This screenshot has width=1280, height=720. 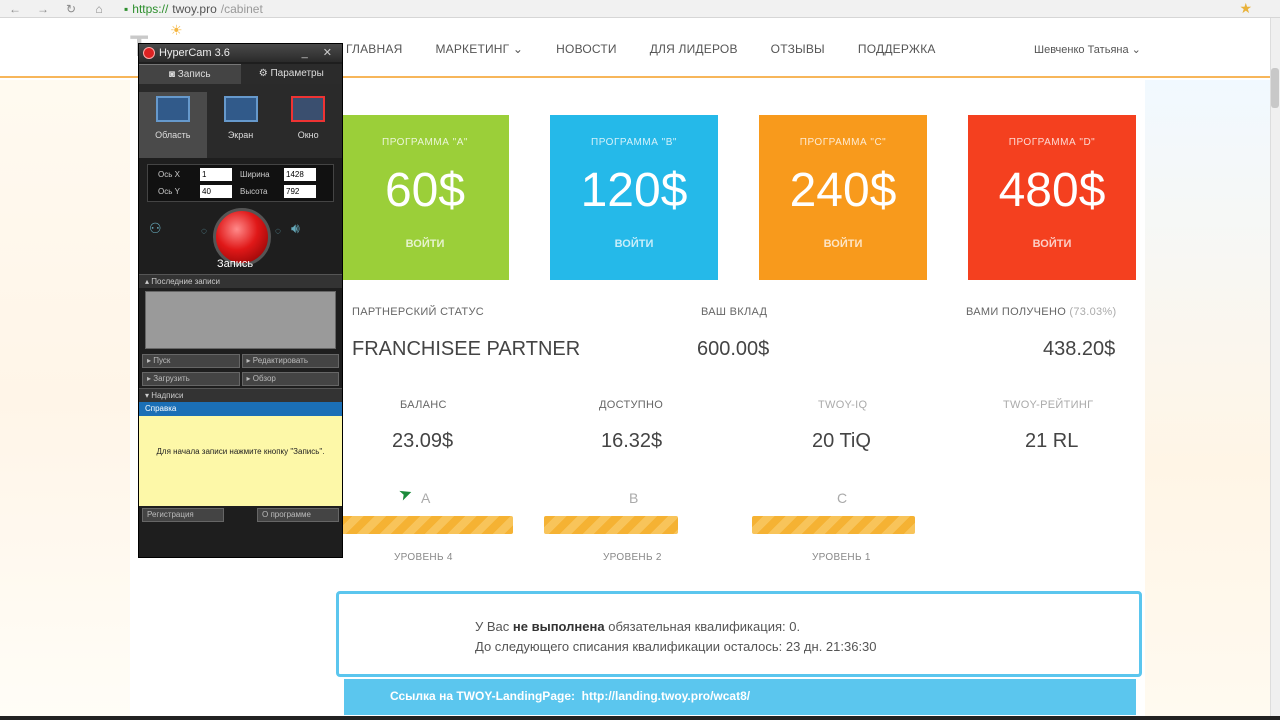 What do you see at coordinates (586, 49) in the screenshot?
I see `nav-news: НОВОСТИ` at bounding box center [586, 49].